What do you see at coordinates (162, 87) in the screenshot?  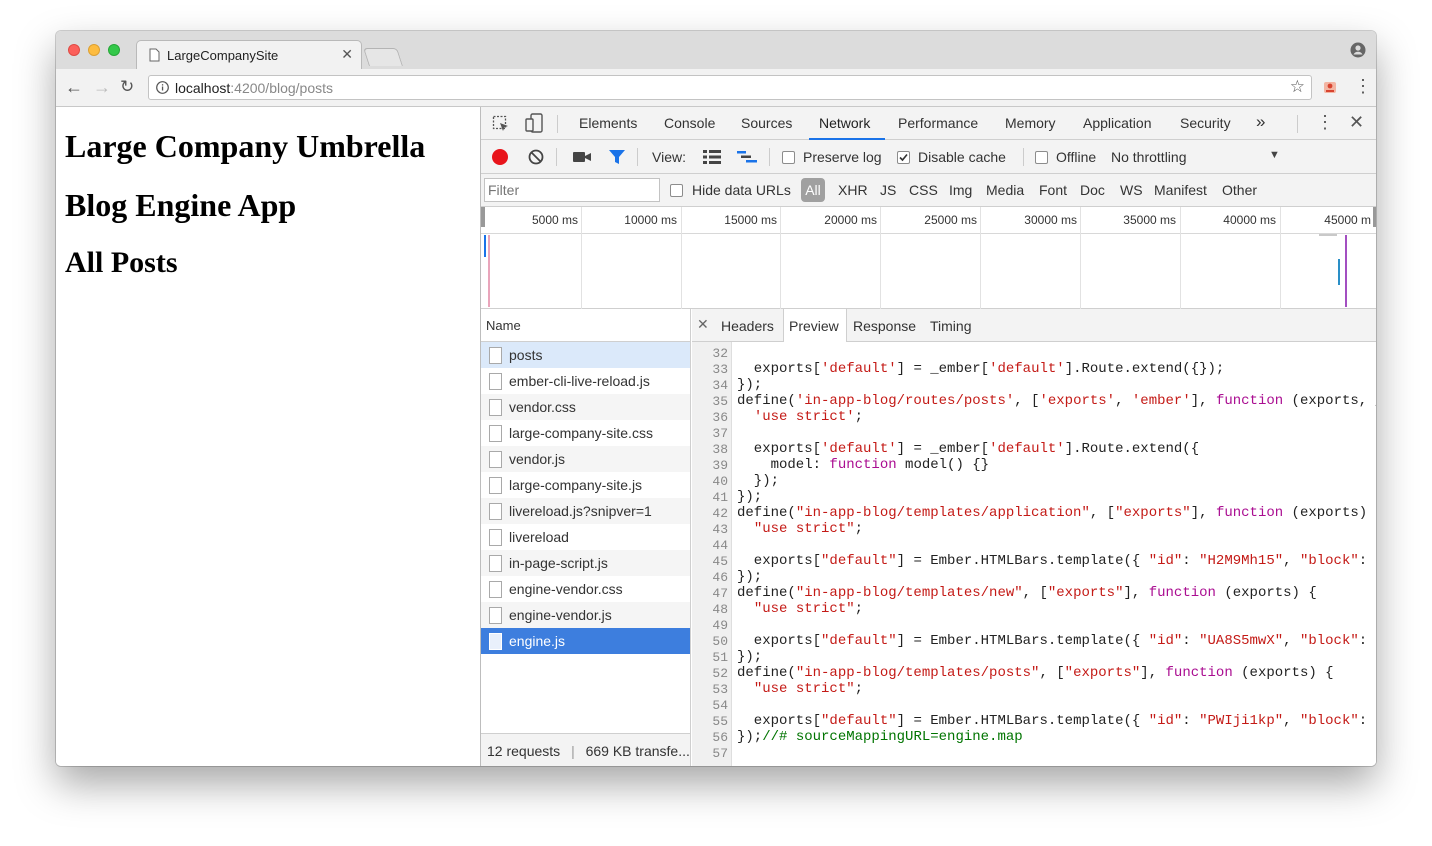 I see `info-icon` at bounding box center [162, 87].